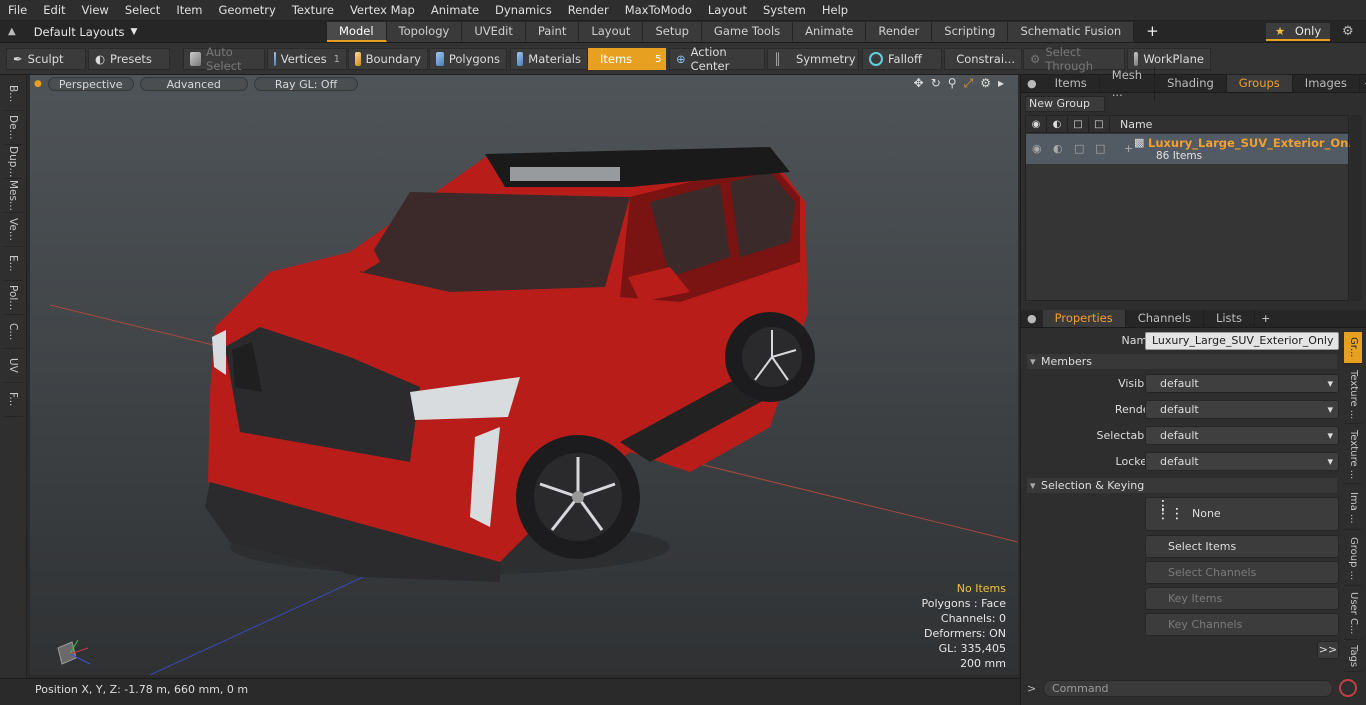 The width and height of the screenshot is (1366, 705). What do you see at coordinates (952, 83) in the screenshot?
I see `zoom-view-icon: ⚲` at bounding box center [952, 83].